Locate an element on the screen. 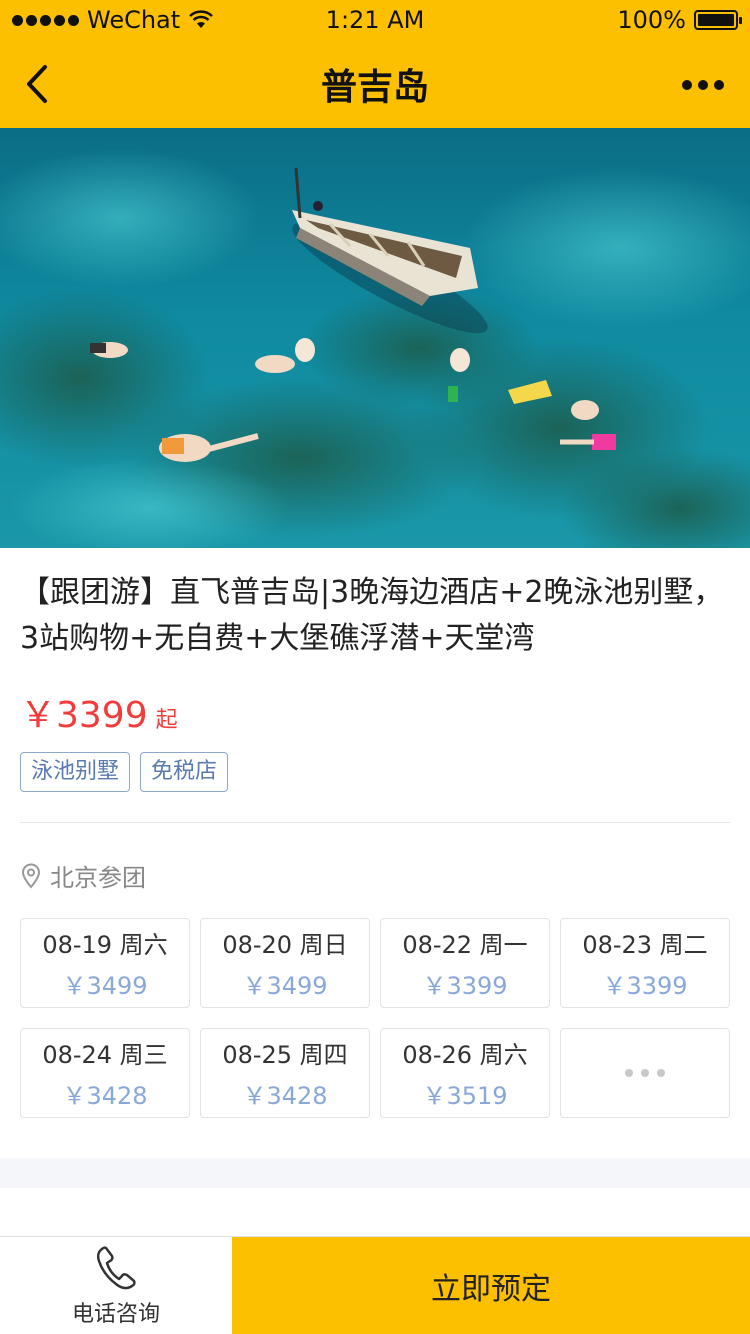  more-button is located at coordinates (703, 85).